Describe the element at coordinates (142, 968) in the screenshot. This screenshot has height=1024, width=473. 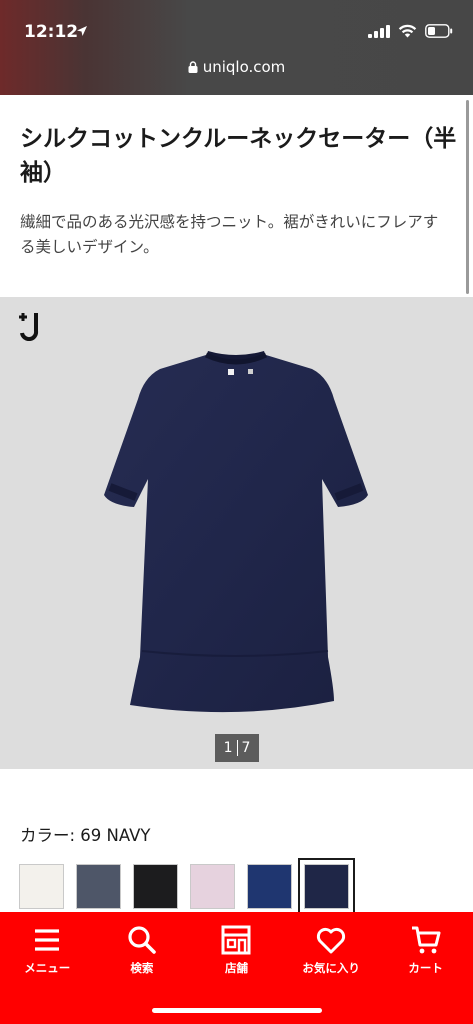
I see `nav-search-label: 検索` at that location.